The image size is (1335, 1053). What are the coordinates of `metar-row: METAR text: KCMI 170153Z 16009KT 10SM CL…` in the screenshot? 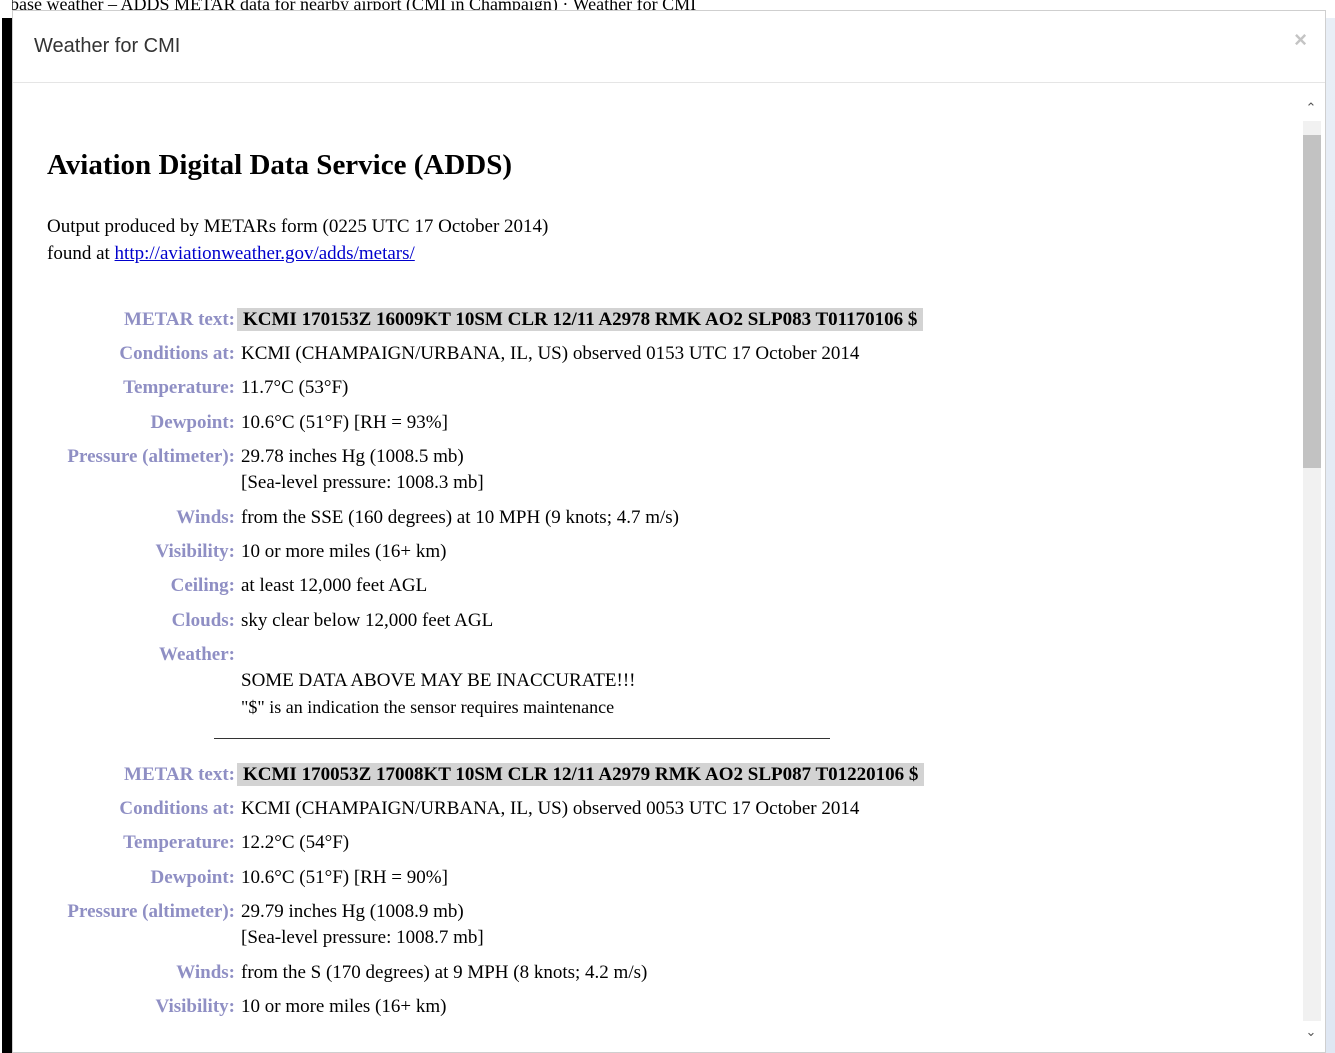 It's located at (647, 322).